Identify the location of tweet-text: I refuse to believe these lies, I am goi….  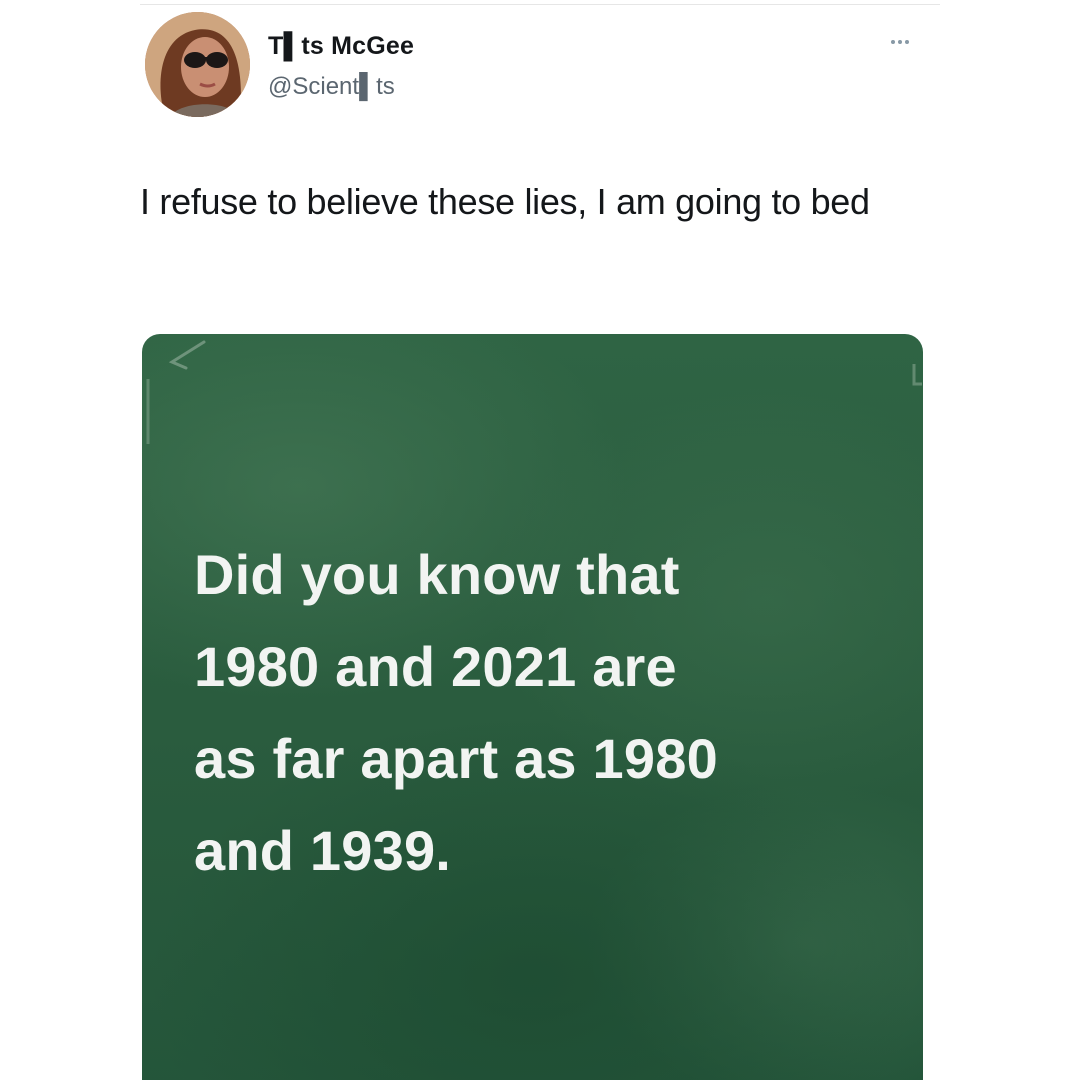
(505, 201).